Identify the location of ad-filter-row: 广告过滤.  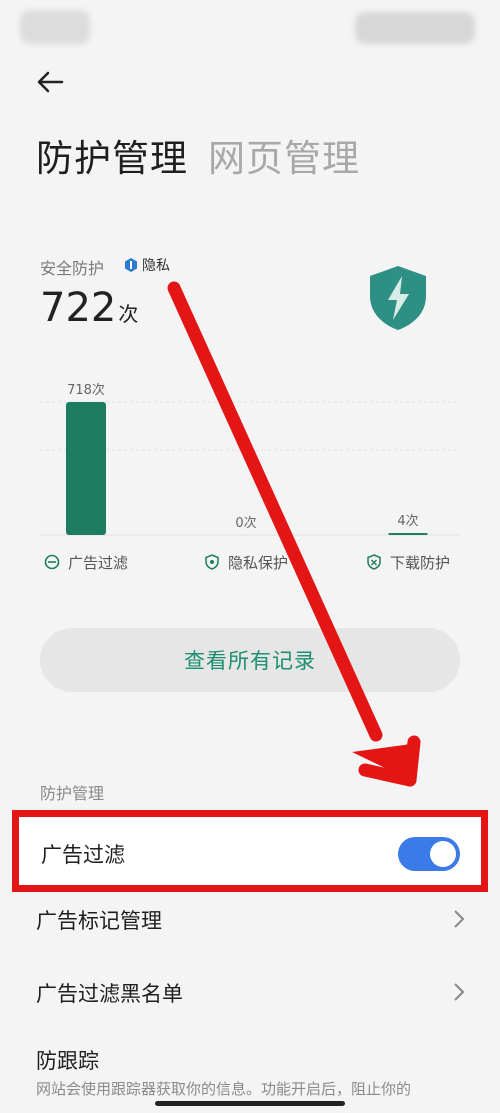
(250, 851).